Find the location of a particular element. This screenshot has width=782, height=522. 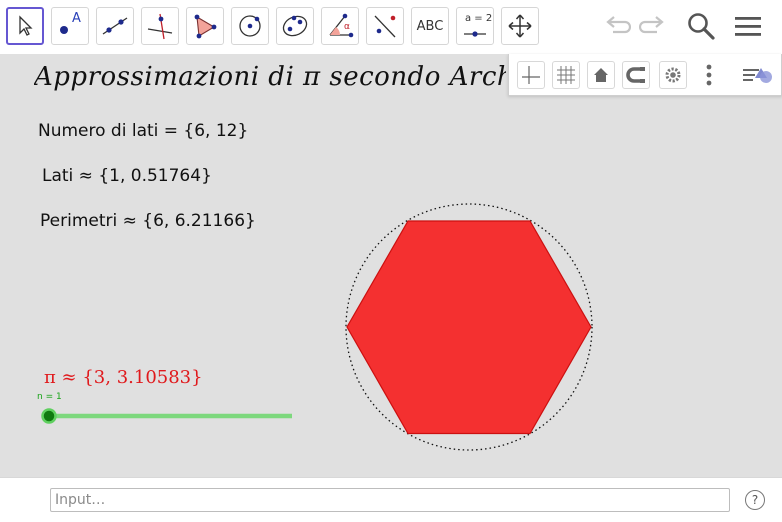

angle-icon is located at coordinates (341, 25).